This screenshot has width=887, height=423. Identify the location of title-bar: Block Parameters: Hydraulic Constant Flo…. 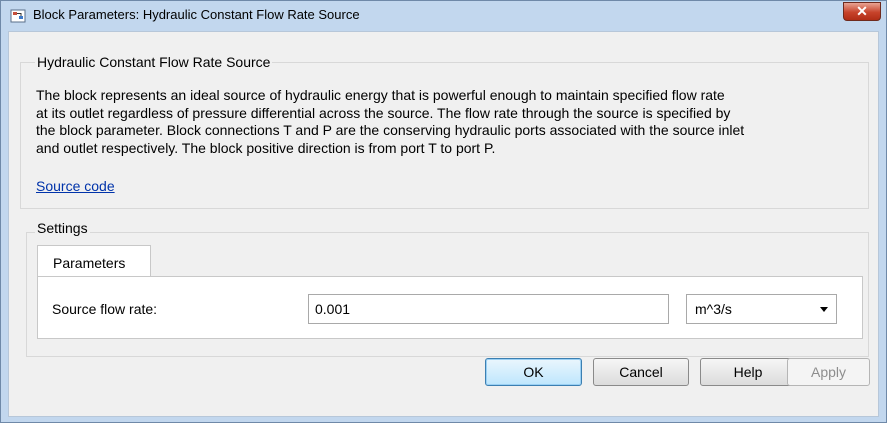
(443, 16).